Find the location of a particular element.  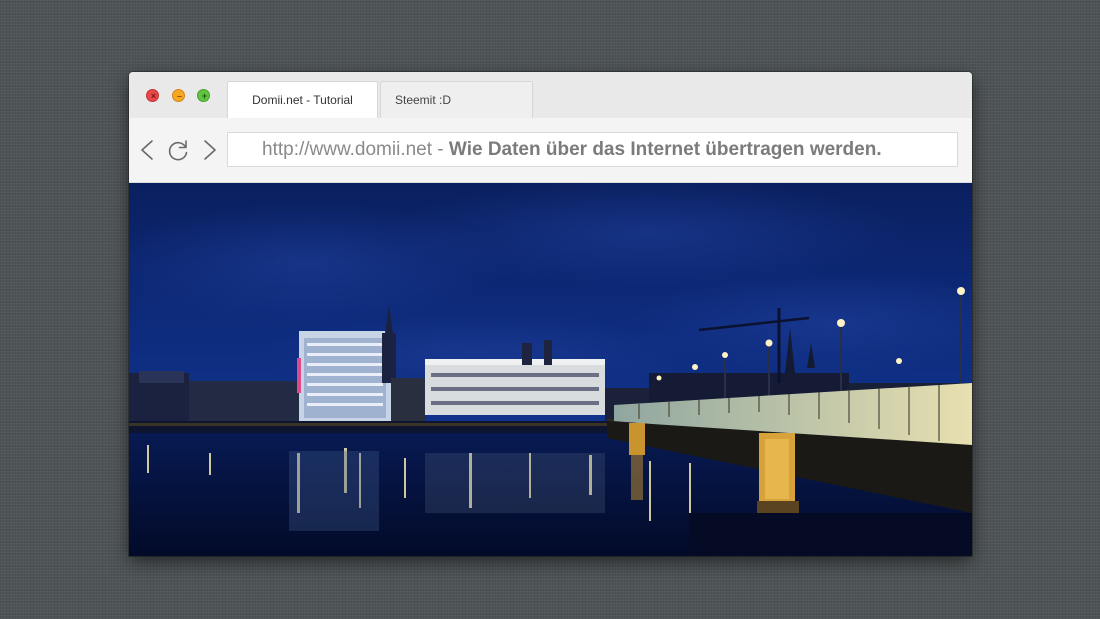

minimize-window-button: – is located at coordinates (178, 95).